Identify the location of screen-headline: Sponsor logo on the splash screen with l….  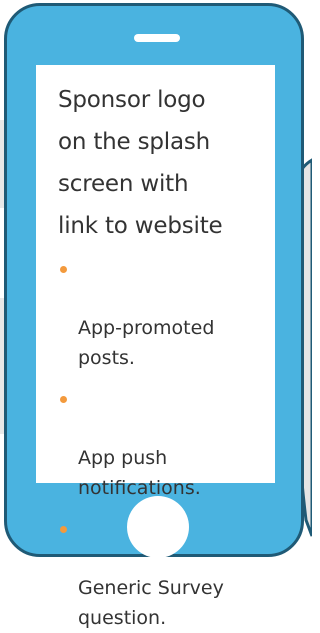
(140, 163).